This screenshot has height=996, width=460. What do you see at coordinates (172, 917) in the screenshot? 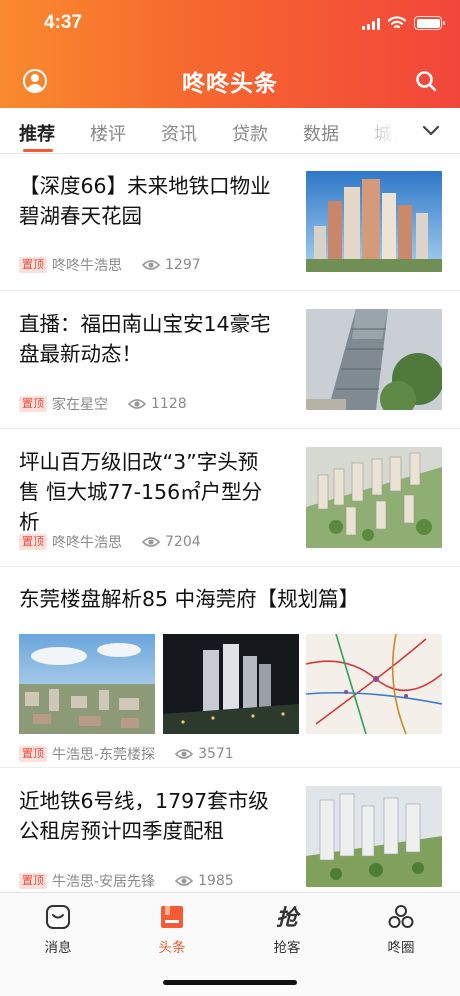
I see `headline-icon` at bounding box center [172, 917].